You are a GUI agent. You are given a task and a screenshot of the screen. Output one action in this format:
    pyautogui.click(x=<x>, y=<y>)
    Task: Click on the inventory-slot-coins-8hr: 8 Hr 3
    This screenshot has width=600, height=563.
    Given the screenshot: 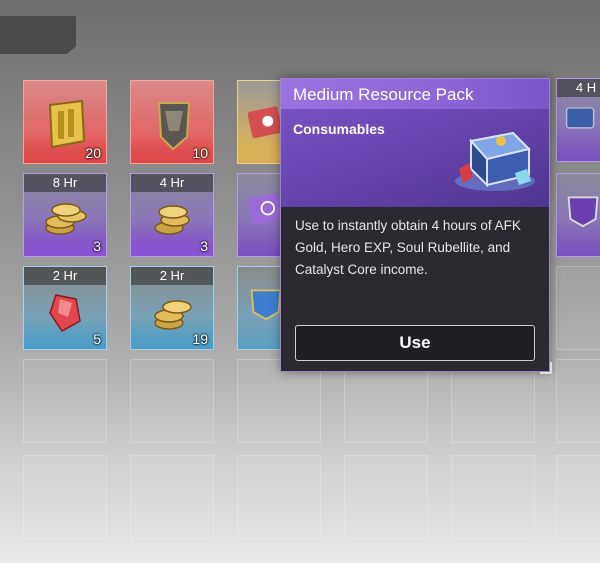 What is the action you would take?
    pyautogui.click(x=65, y=215)
    